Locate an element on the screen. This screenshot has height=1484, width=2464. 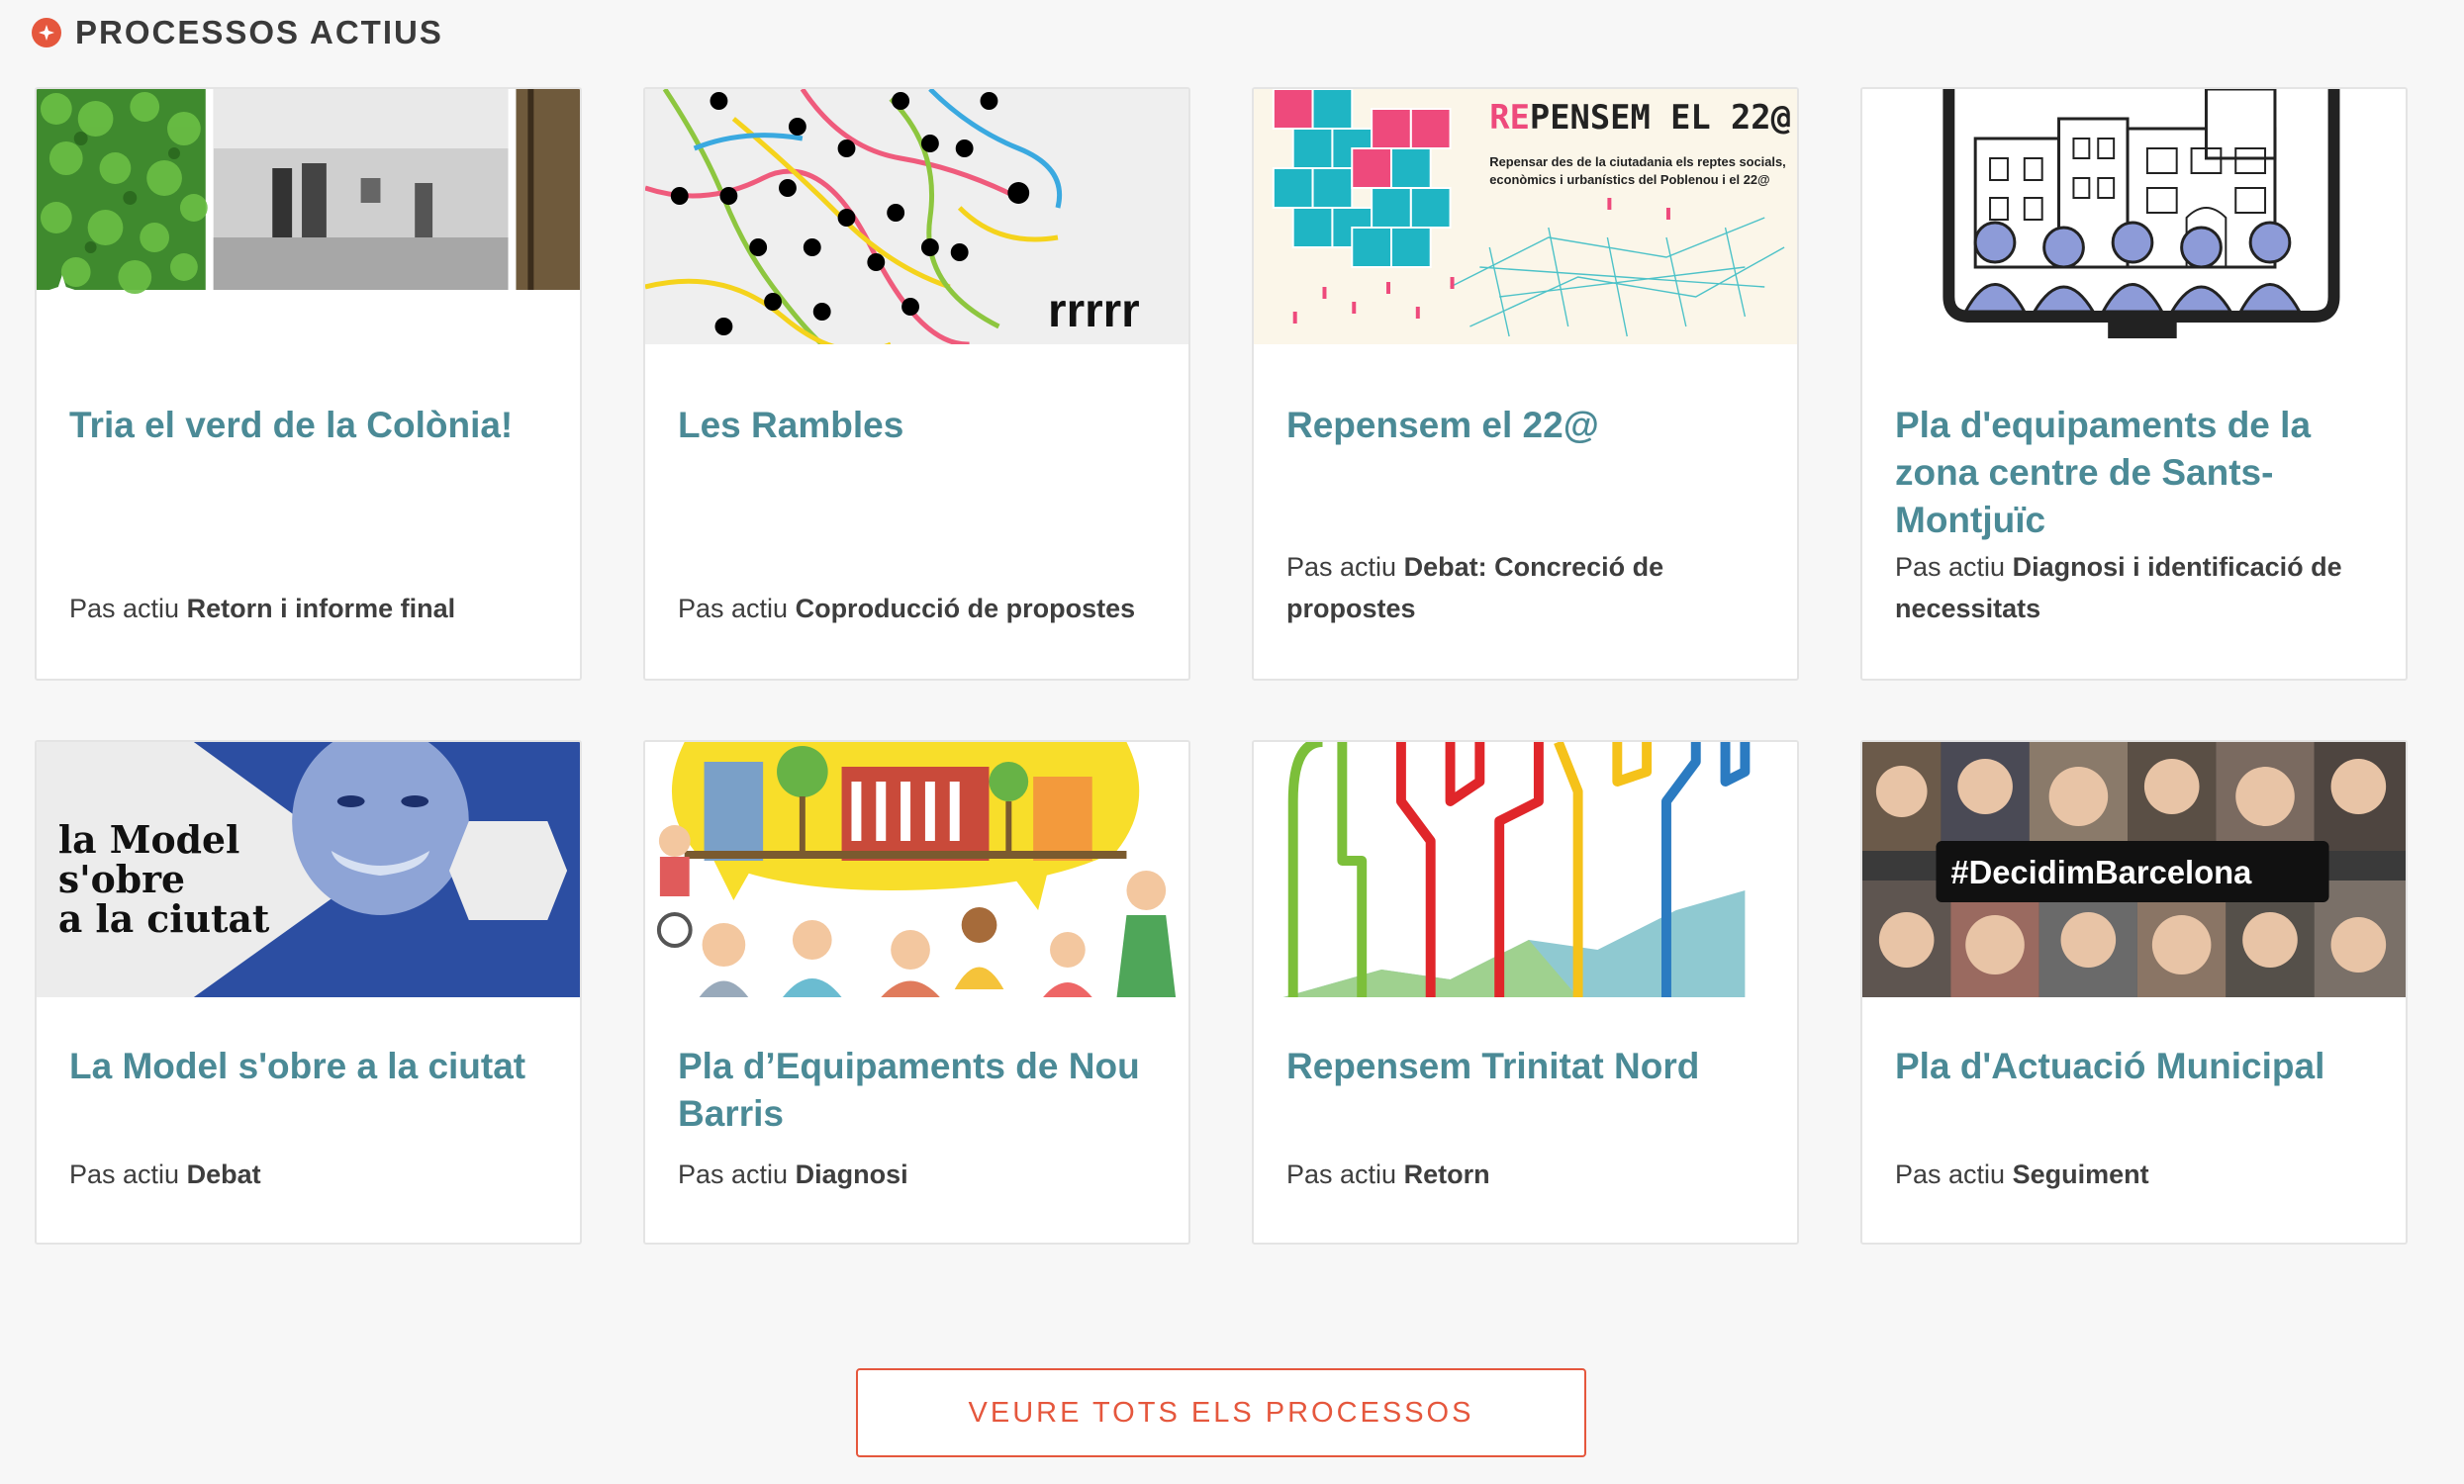
section-header: PROCESSOS ACTIUS is located at coordinates (237, 32).